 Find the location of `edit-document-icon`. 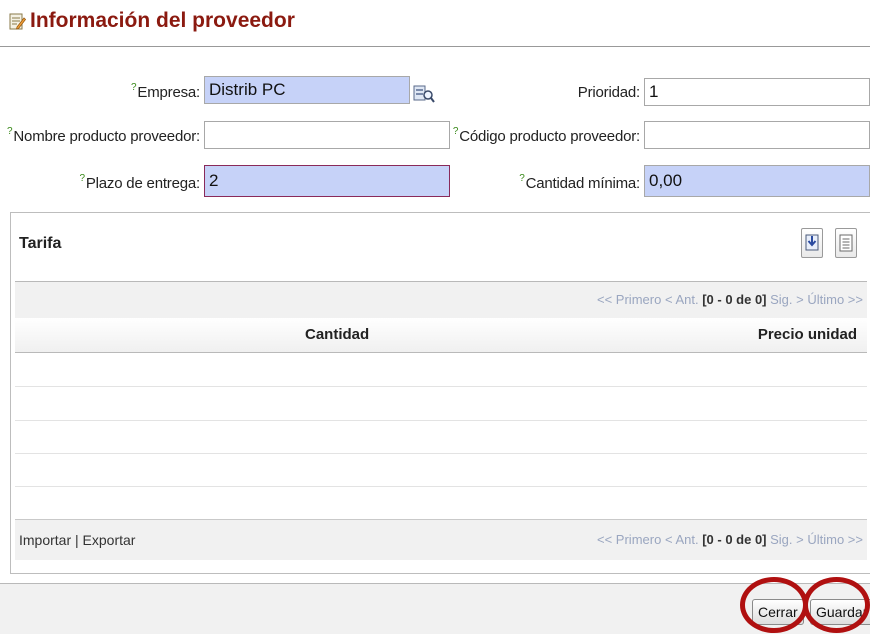

edit-document-icon is located at coordinates (17, 21).